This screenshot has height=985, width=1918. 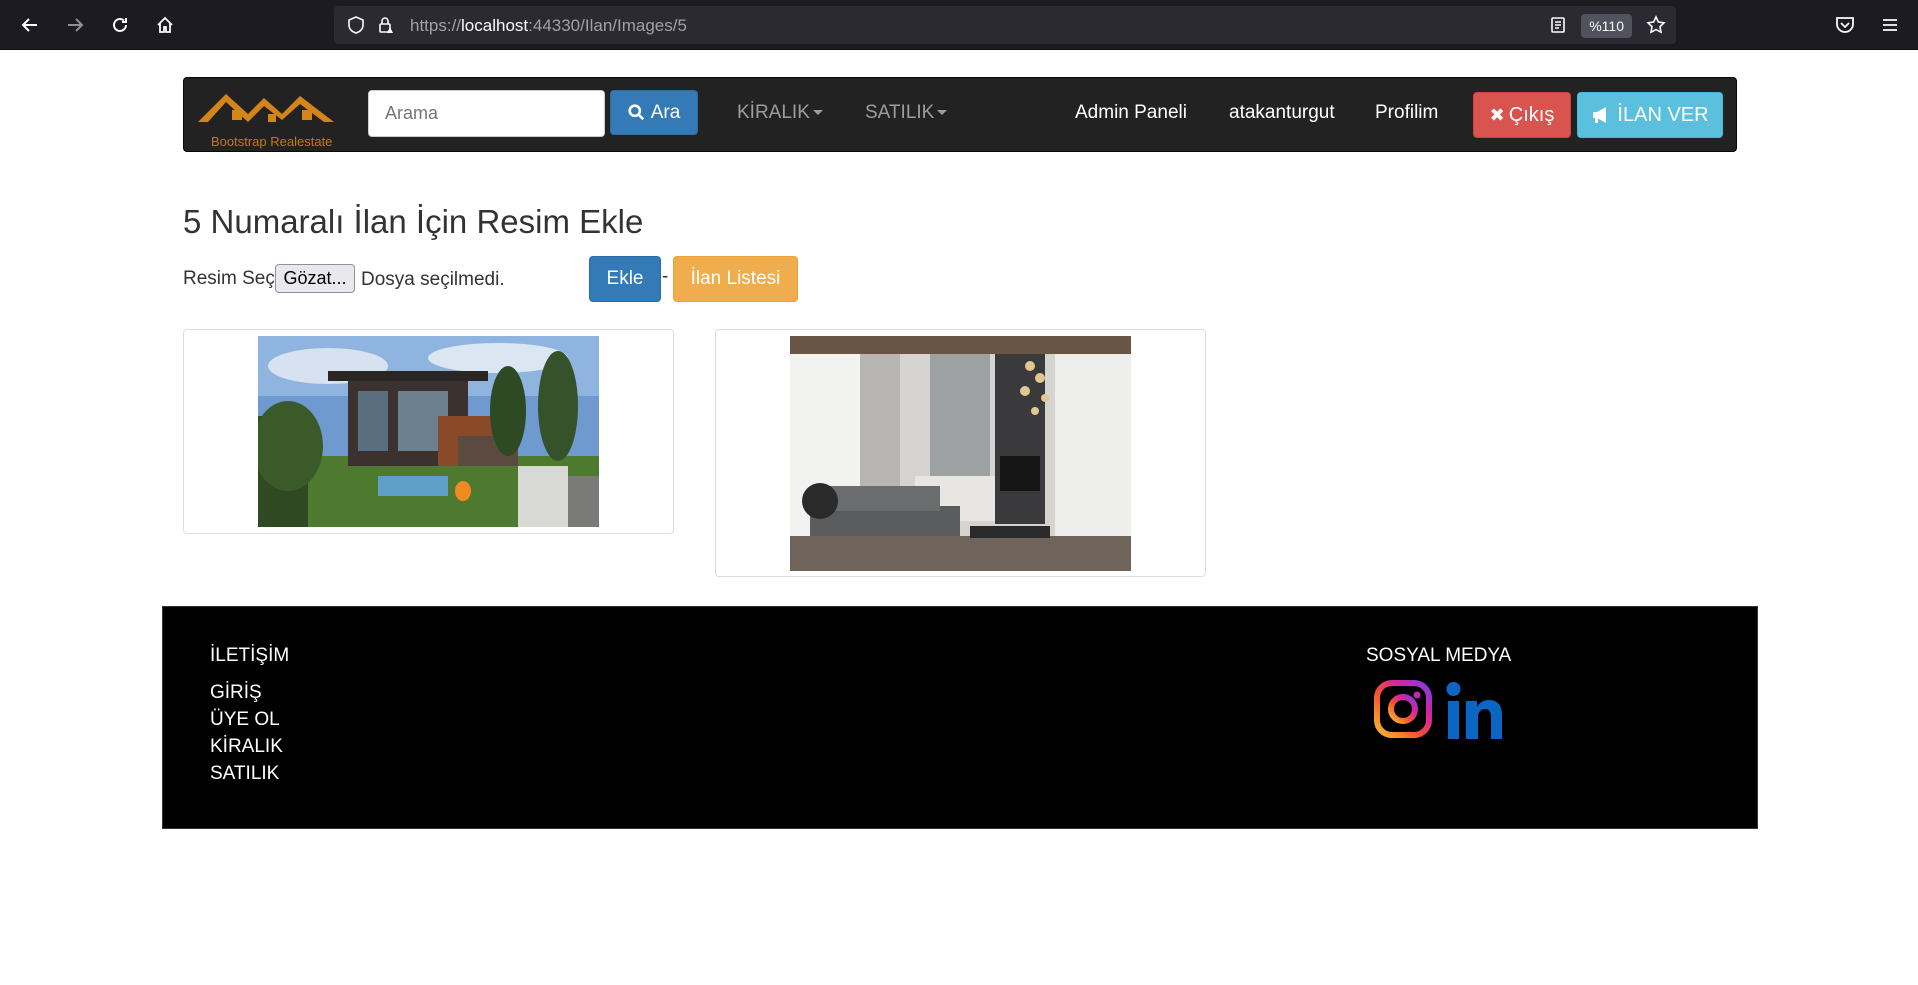 I want to click on house-exterior-image, so click(x=428, y=431).